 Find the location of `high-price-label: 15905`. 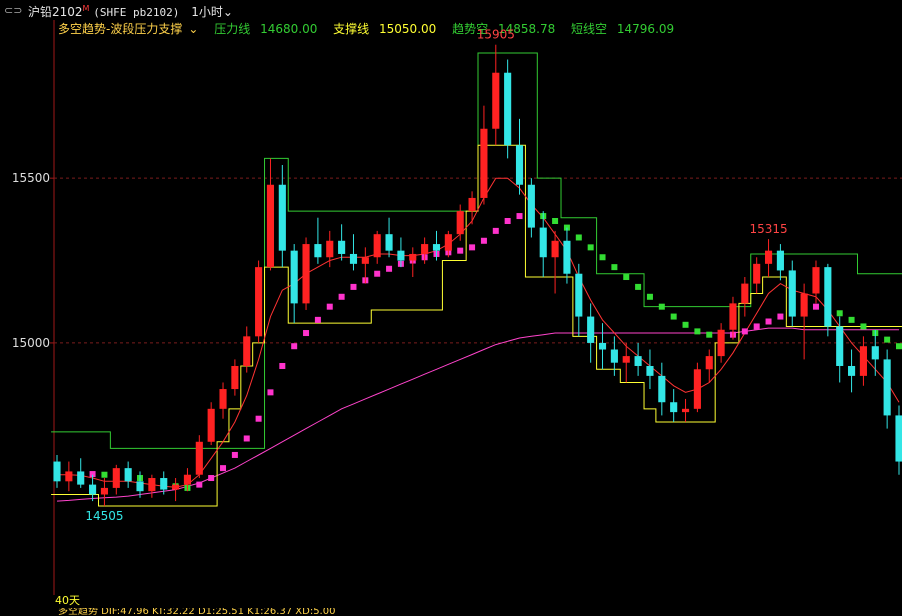

high-price-label: 15905 is located at coordinates (496, 35).